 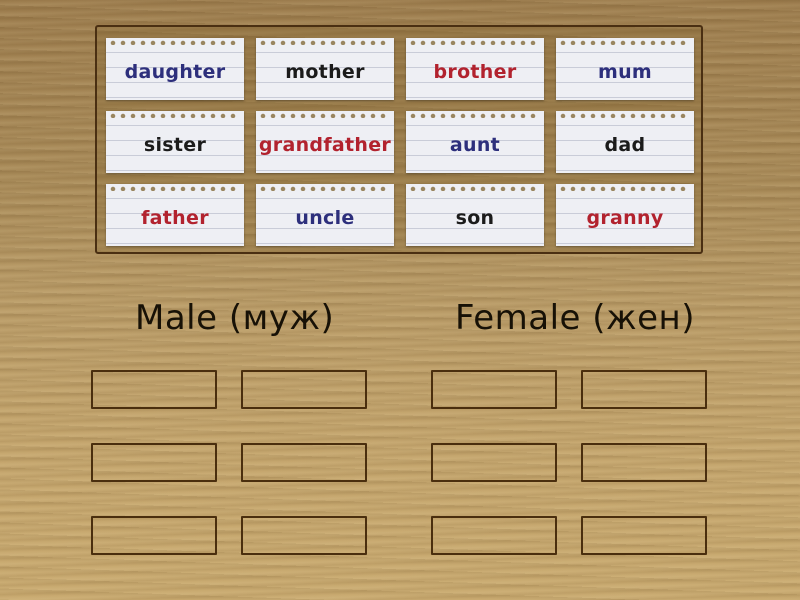 I want to click on word-card: father, so click(x=175, y=215).